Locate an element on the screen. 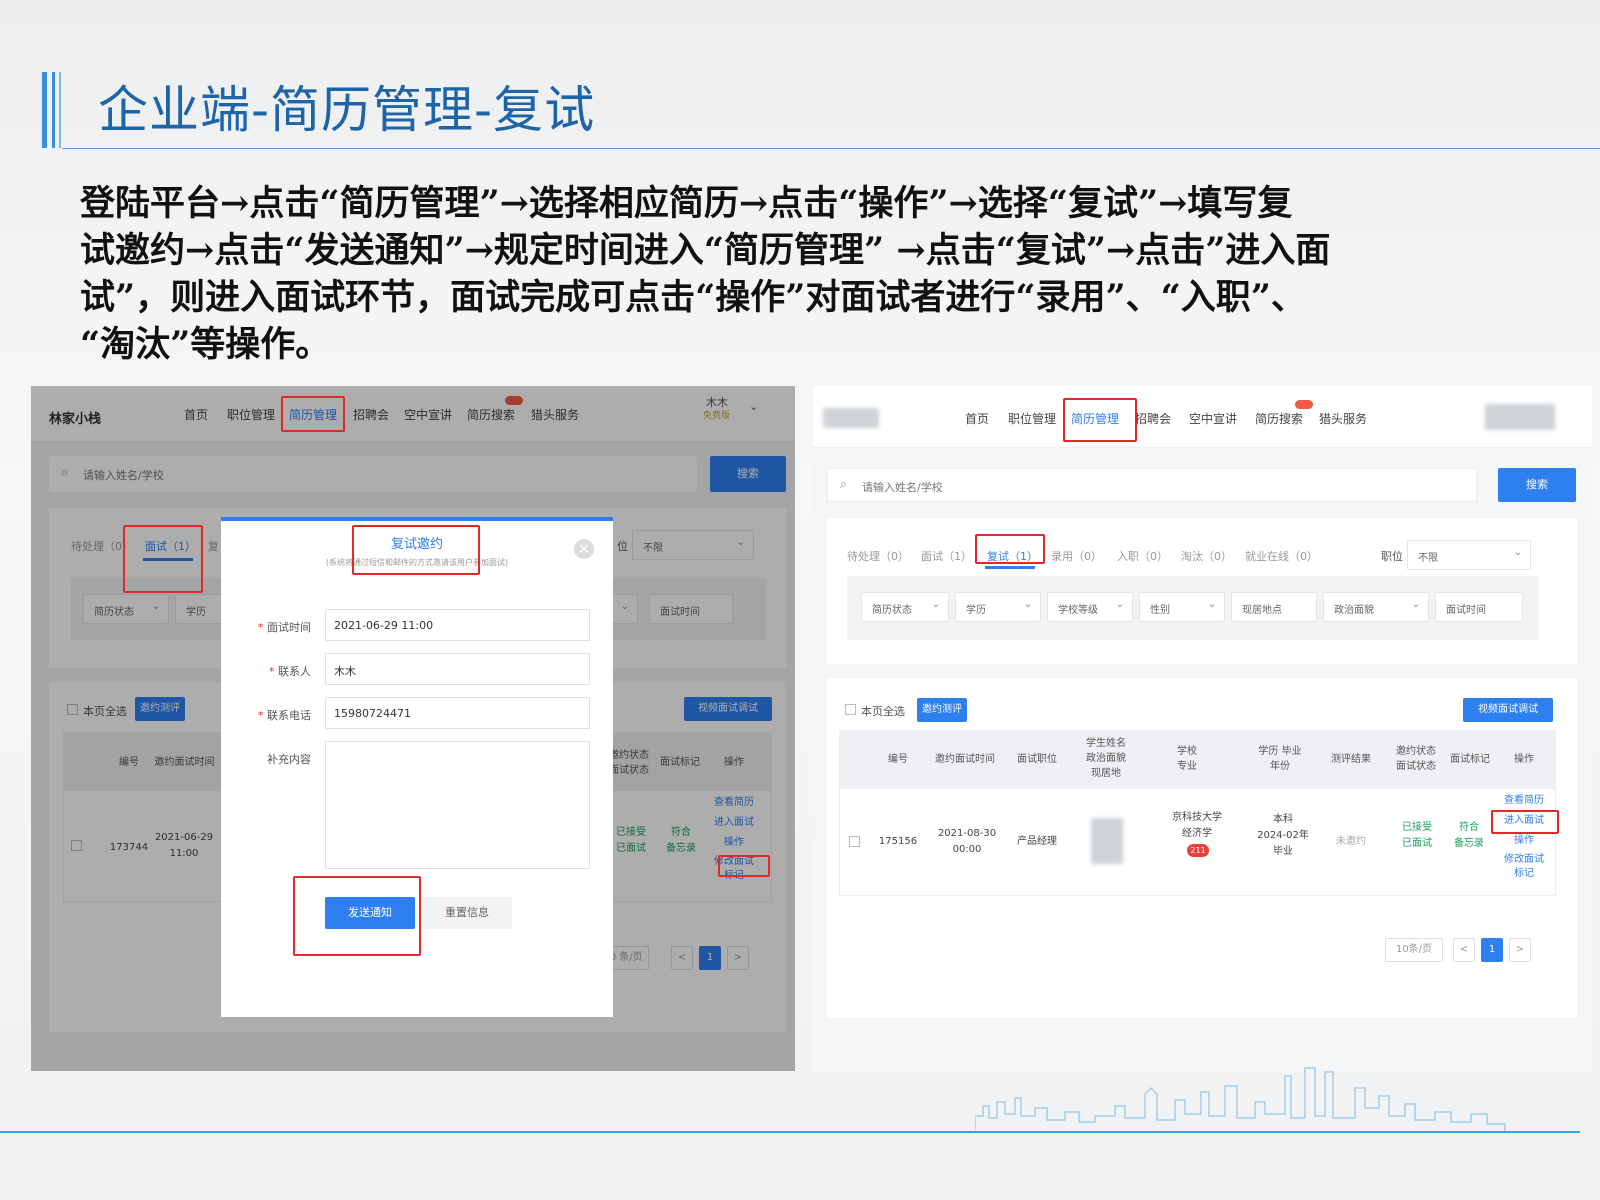 The image size is (1600, 1200). blurred-user is located at coordinates (1520, 417).